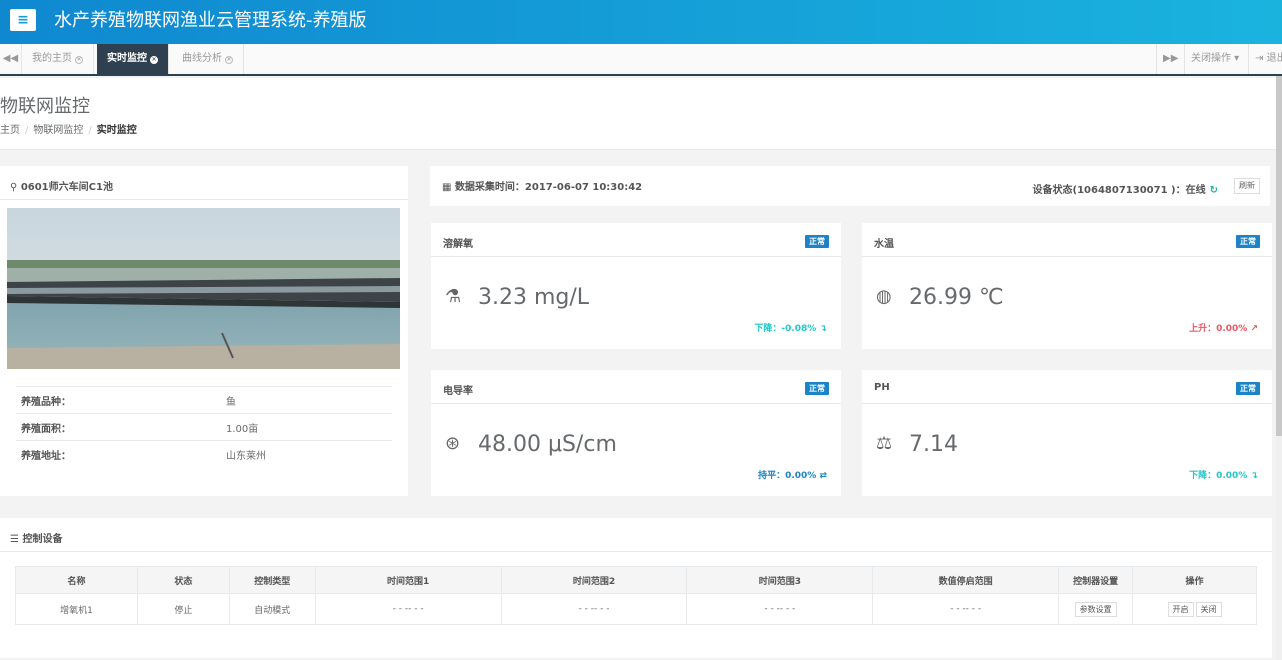 The width and height of the screenshot is (1282, 660). I want to click on pond-info-table: 养殖品种：鱼 养殖面积： 1.00亩 养殖地址： 山东莱州, so click(204, 427).